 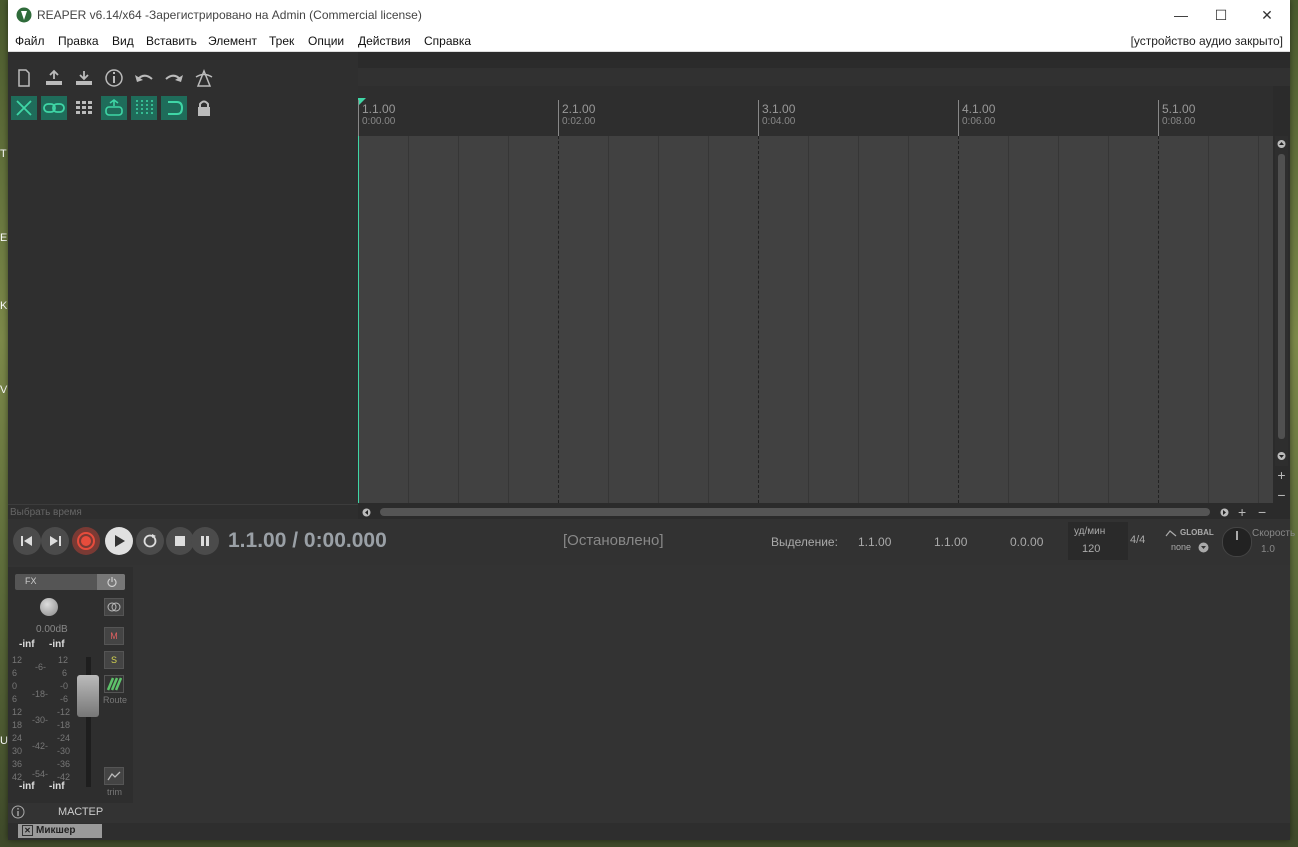 What do you see at coordinates (150, 541) in the screenshot?
I see `repeat-button` at bounding box center [150, 541].